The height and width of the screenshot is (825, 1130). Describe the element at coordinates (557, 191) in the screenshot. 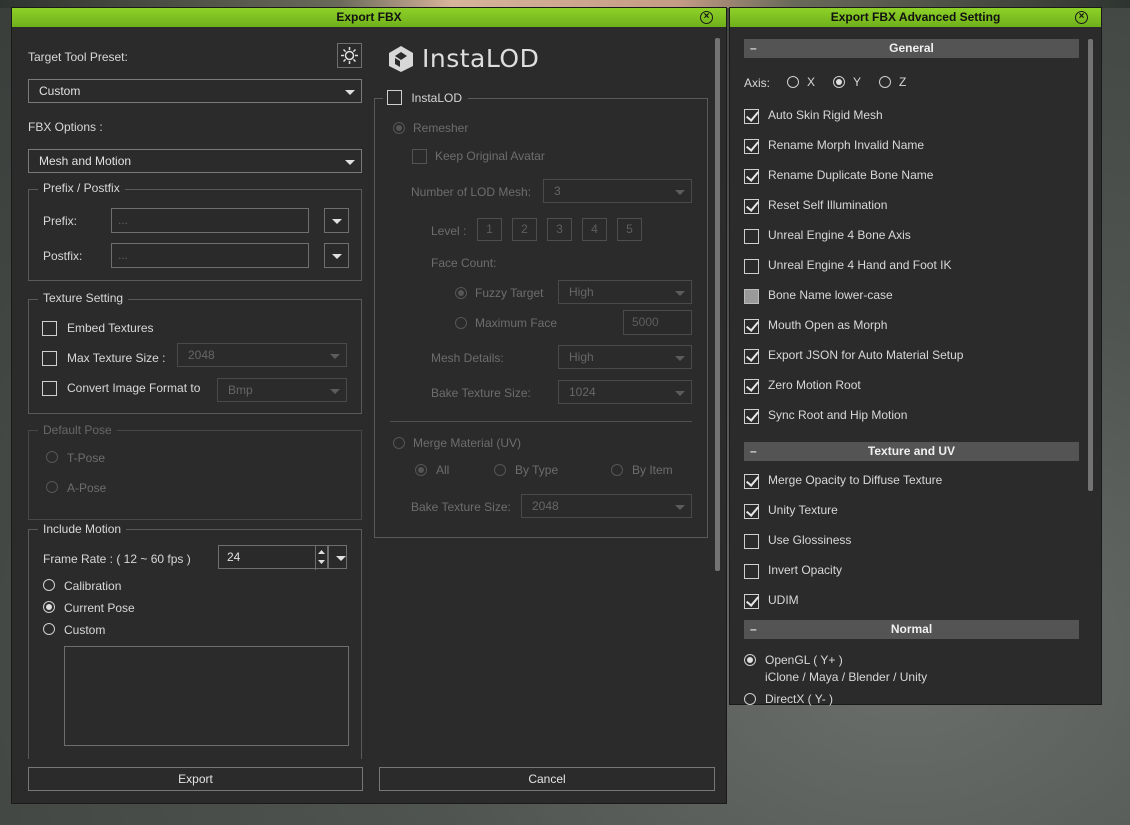

I see `lod-count-value: 3` at that location.